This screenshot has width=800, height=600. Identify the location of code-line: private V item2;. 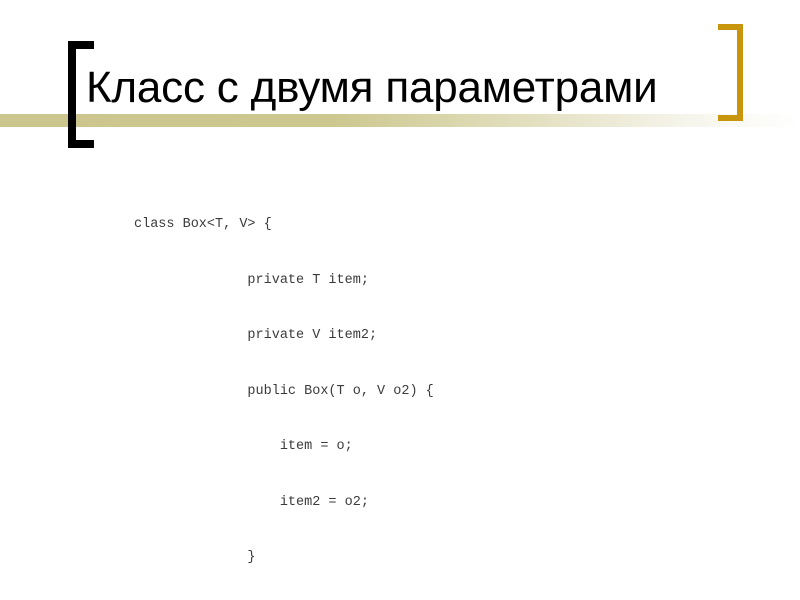
(256, 335).